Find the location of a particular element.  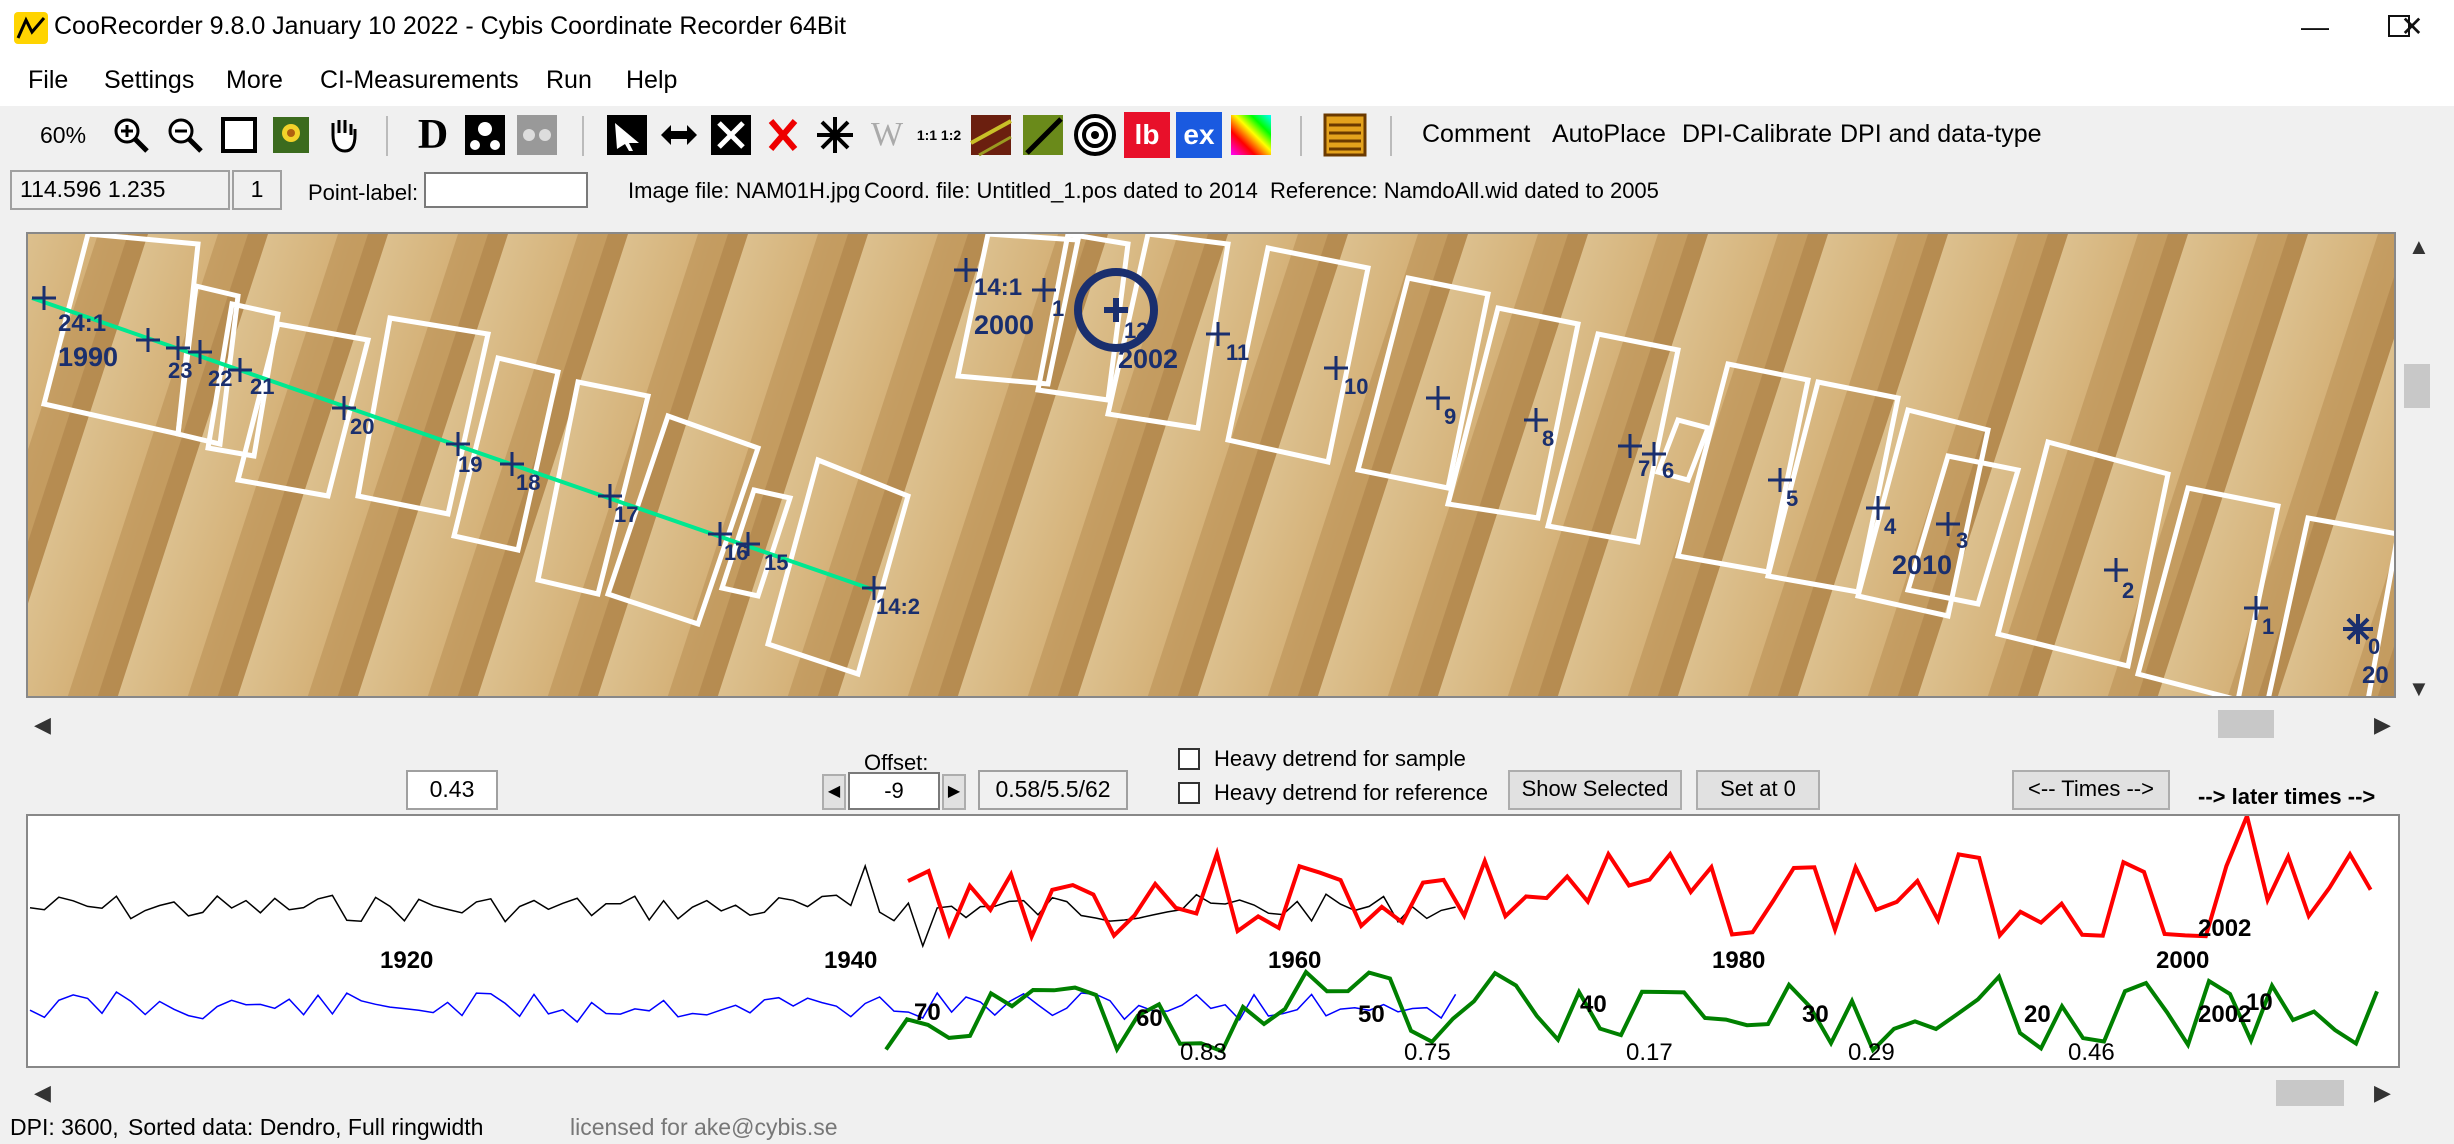

scroll-left-arrow: ◀ is located at coordinates (42, 725).